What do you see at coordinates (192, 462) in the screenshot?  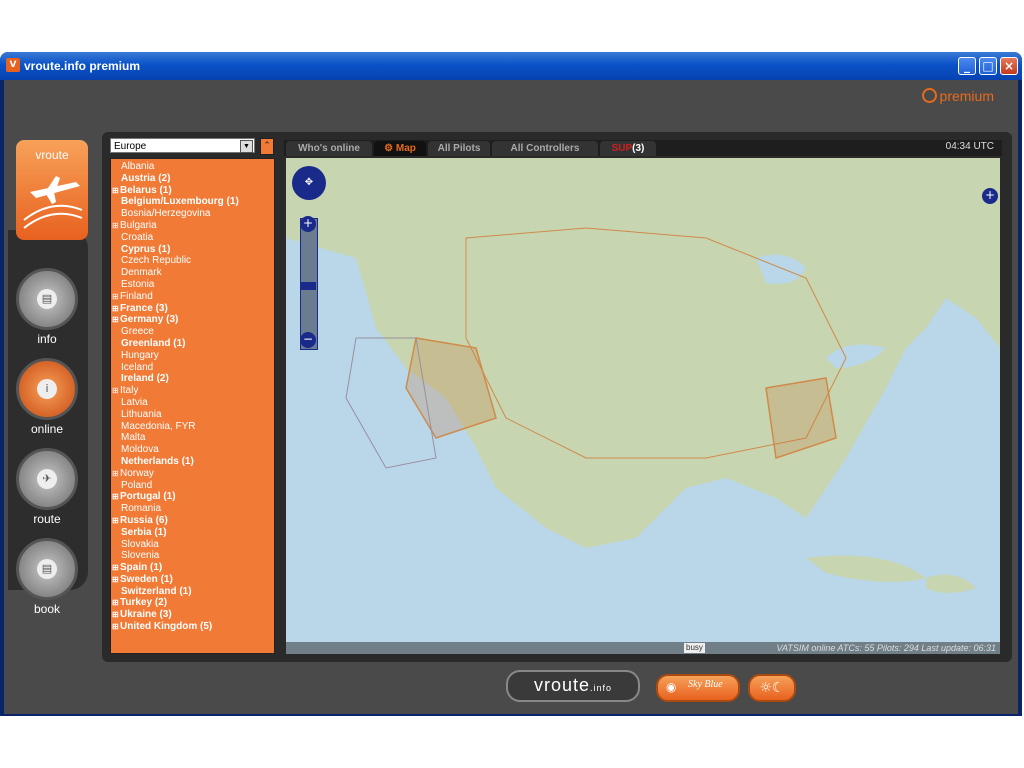 I see `country-item: Netherlands (1)` at bounding box center [192, 462].